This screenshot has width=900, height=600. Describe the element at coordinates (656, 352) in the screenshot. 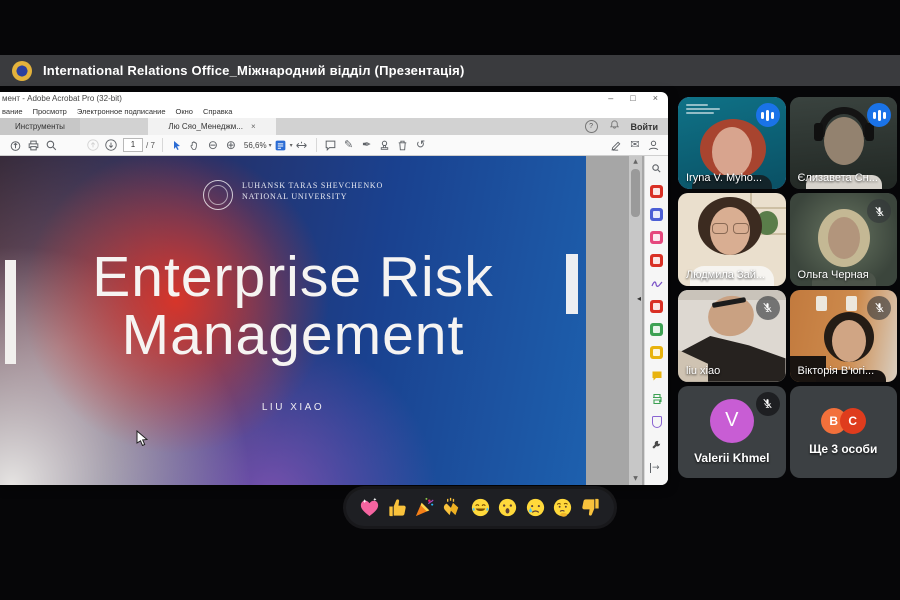

I see `request-signatures-icon` at that location.